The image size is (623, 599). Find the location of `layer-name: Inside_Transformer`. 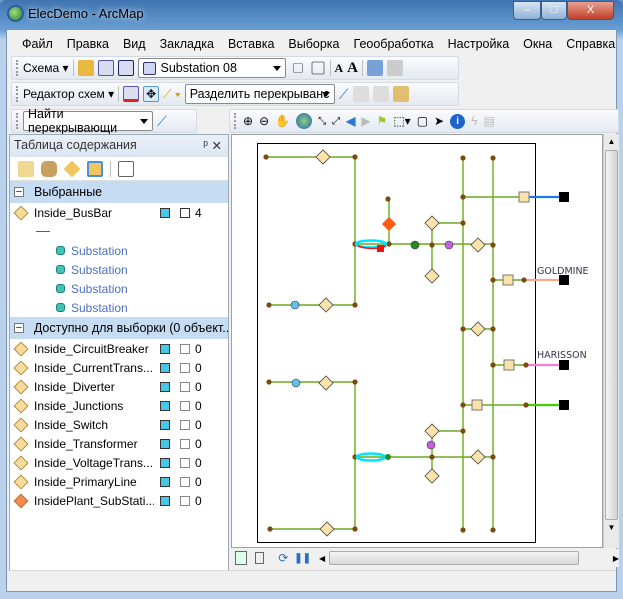

layer-name: Inside_Transformer is located at coordinates (94, 444).